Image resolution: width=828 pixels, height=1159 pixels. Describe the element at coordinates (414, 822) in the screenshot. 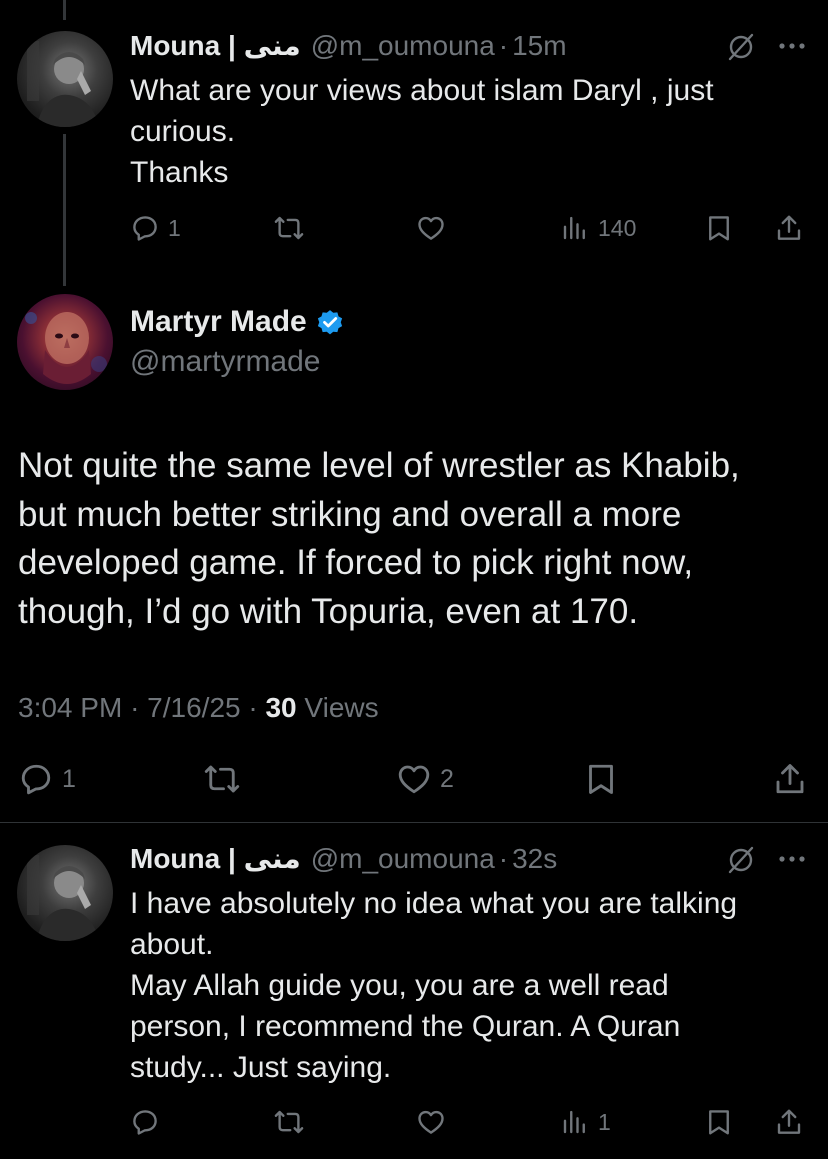

I see `divider` at that location.